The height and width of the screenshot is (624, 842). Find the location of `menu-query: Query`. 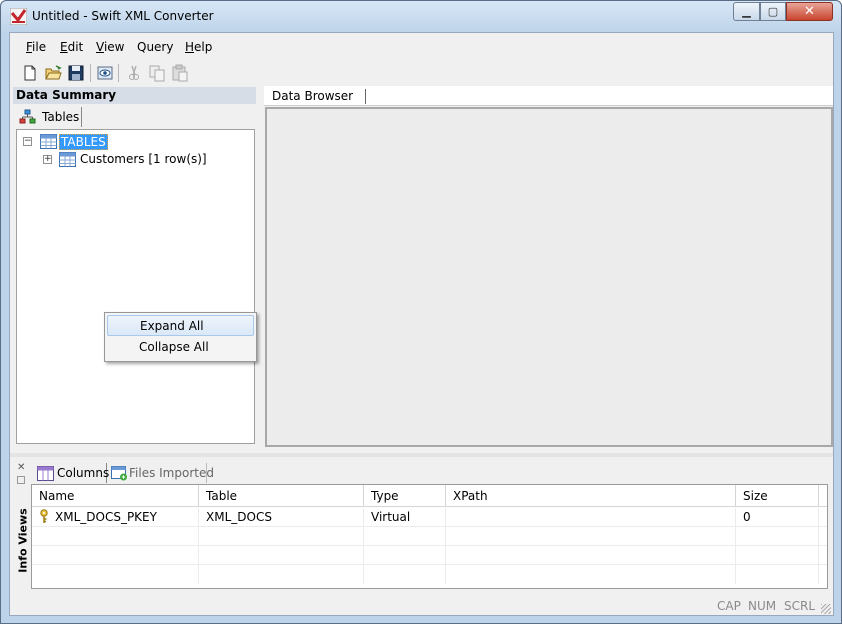

menu-query: Query is located at coordinates (155, 47).